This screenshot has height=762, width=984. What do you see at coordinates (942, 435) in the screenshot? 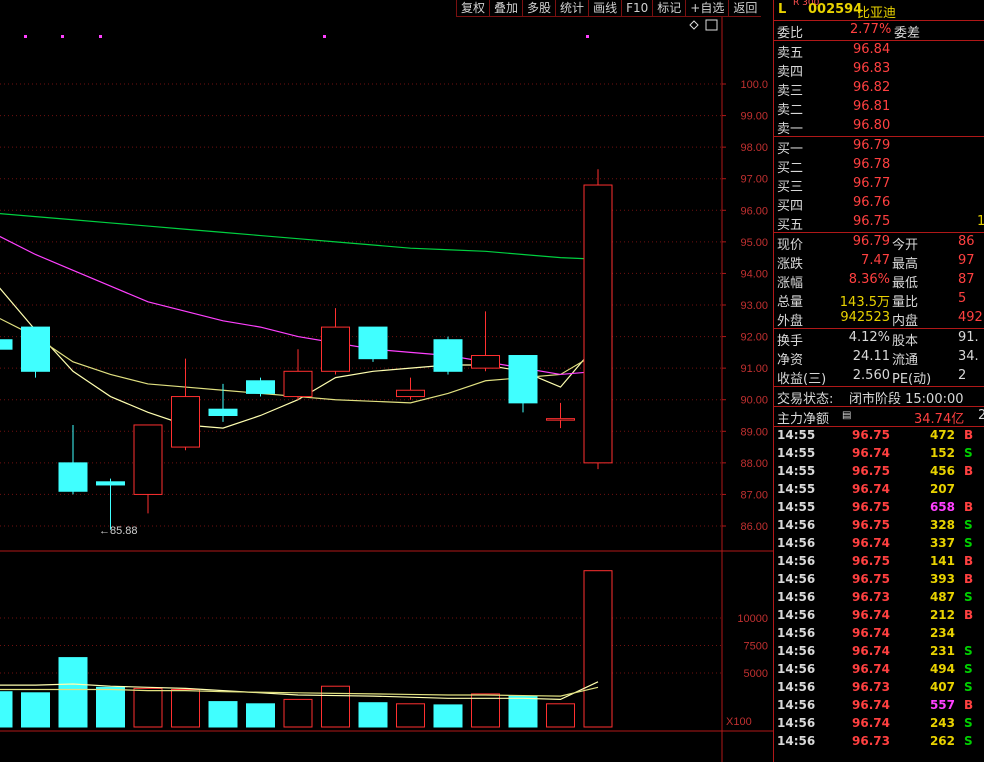
I see `tick-volume: 472` at bounding box center [942, 435].